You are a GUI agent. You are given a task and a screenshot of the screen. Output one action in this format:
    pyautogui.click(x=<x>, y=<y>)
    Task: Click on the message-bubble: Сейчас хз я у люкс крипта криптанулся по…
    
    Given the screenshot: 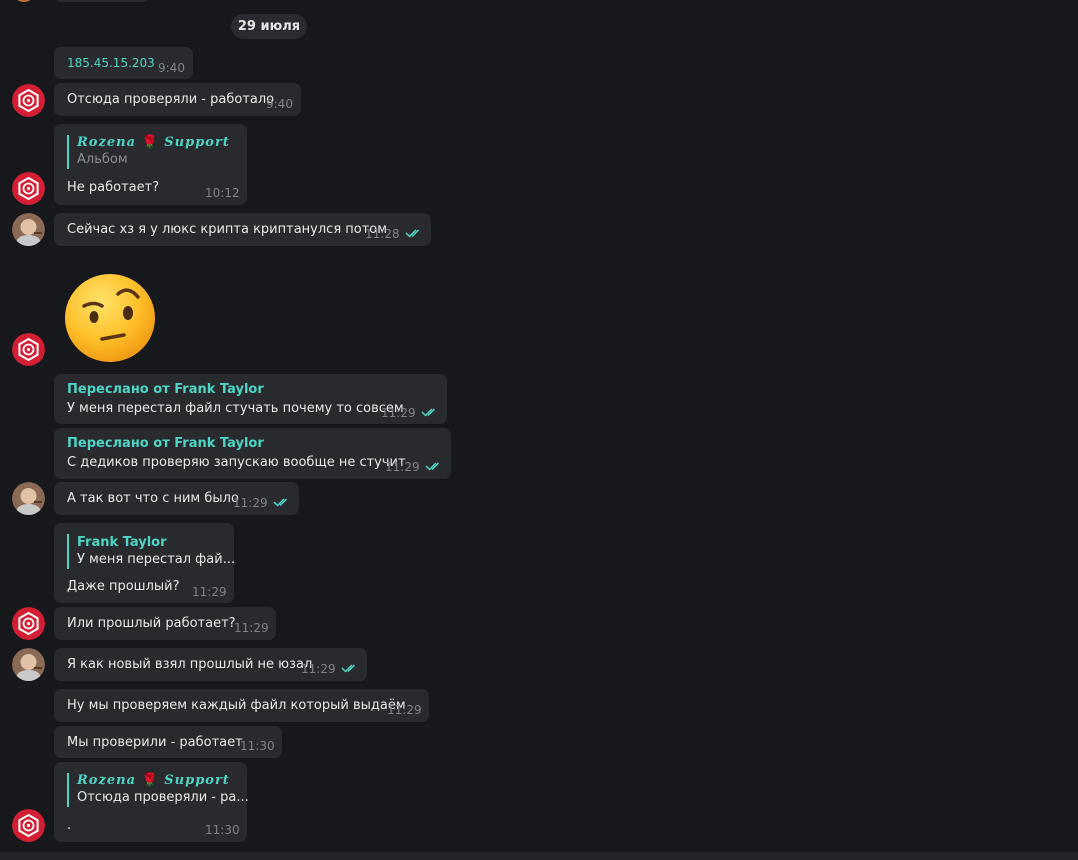 What is the action you would take?
    pyautogui.click(x=242, y=229)
    